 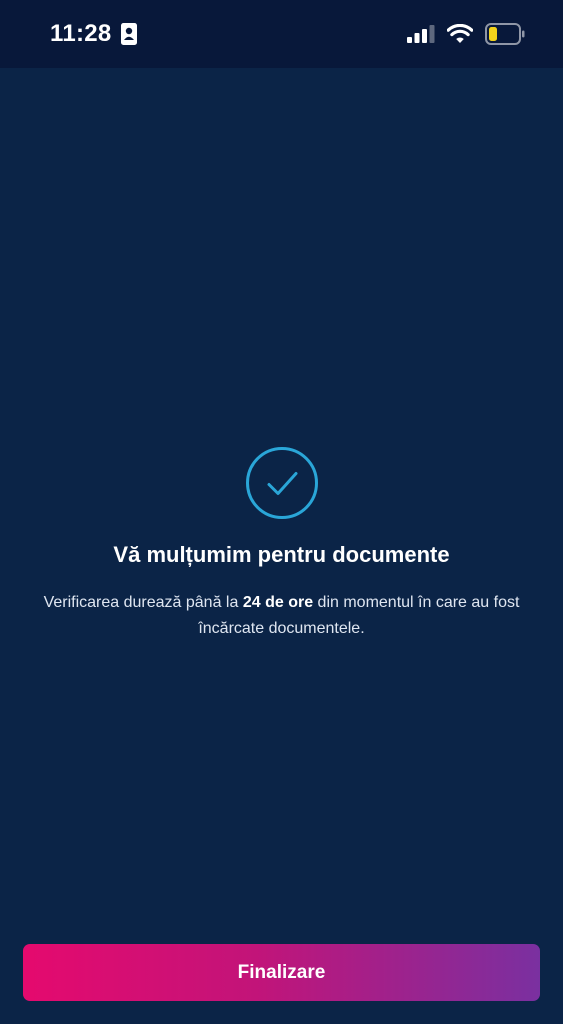 I want to click on status-left: 11:28, so click(x=93, y=34).